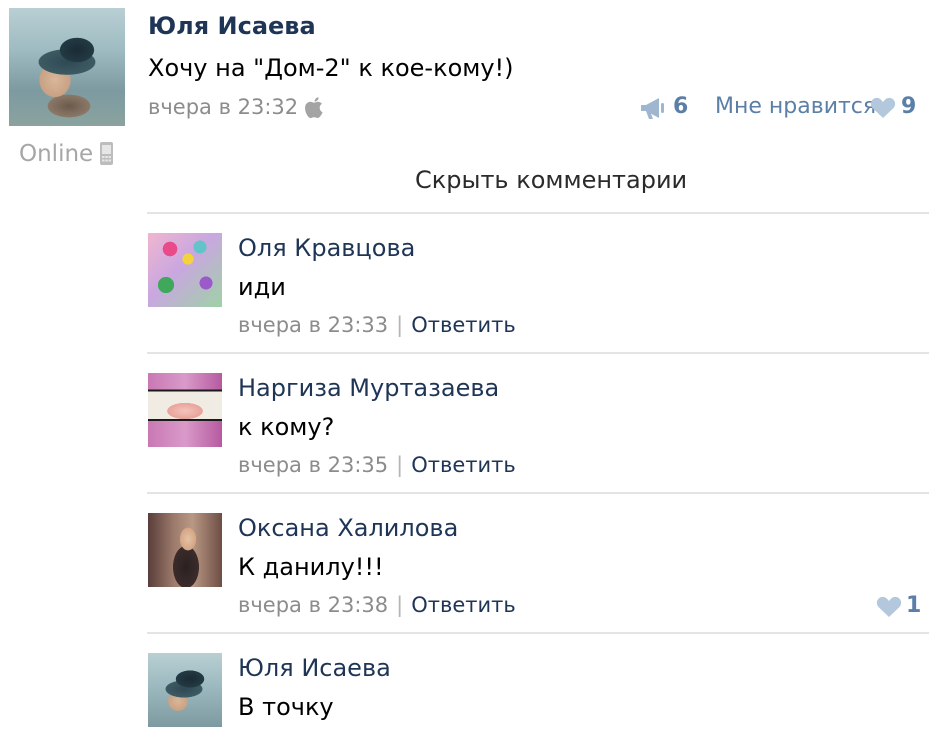  Describe the element at coordinates (326, 248) in the screenshot. I see `comment-author-name: Оля Кравцова` at that location.